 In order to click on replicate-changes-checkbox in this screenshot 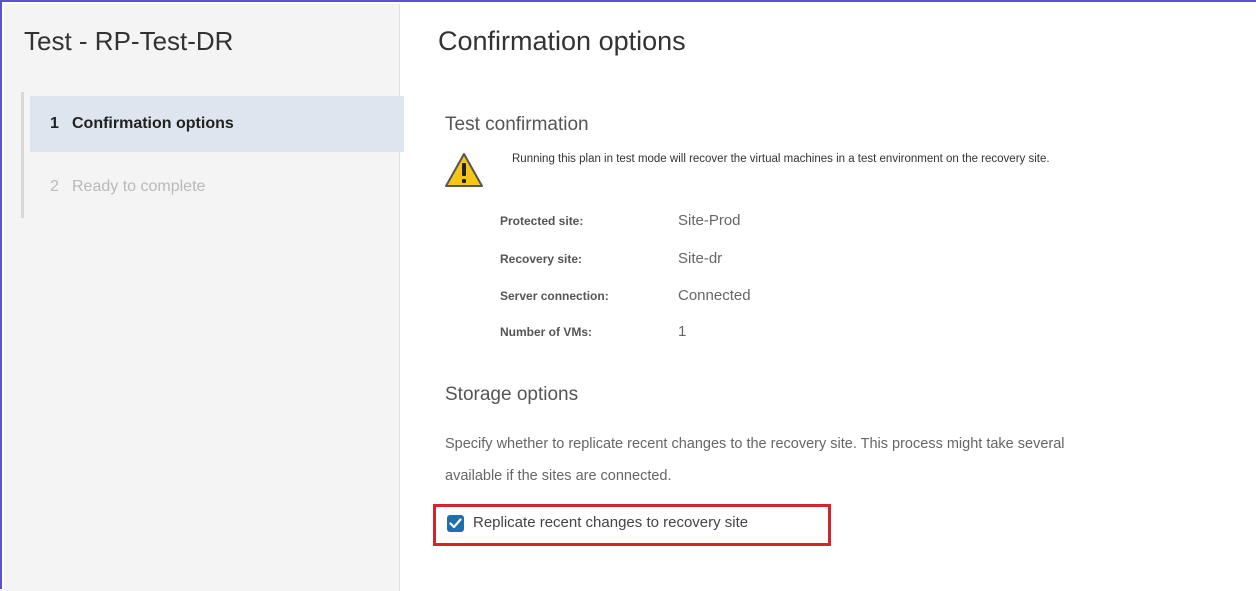, I will do `click(455, 523)`.